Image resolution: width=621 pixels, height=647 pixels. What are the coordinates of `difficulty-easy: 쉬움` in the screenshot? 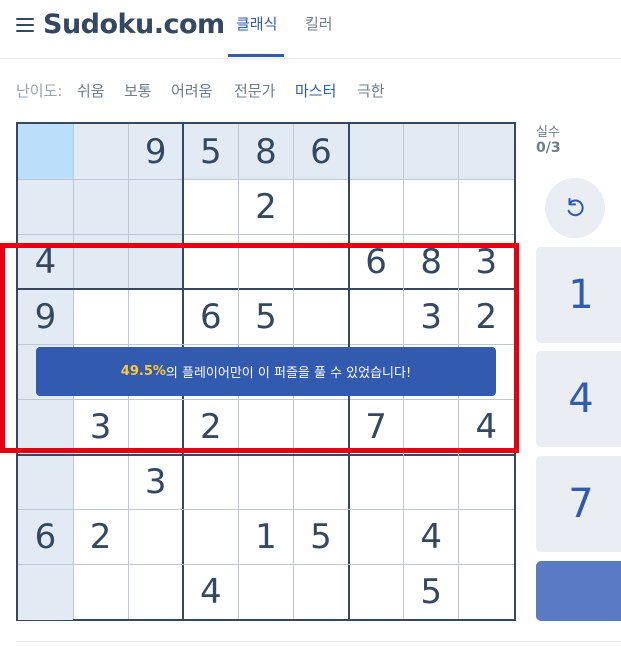 It's located at (91, 90).